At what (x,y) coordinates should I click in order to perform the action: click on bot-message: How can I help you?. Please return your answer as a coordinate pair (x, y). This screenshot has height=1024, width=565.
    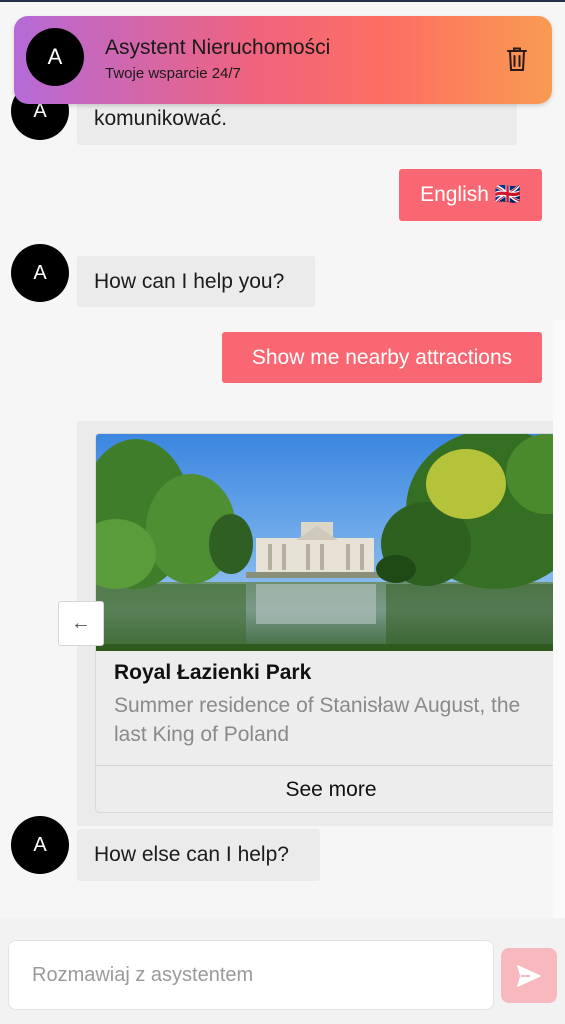
    Looking at the image, I should click on (196, 281).